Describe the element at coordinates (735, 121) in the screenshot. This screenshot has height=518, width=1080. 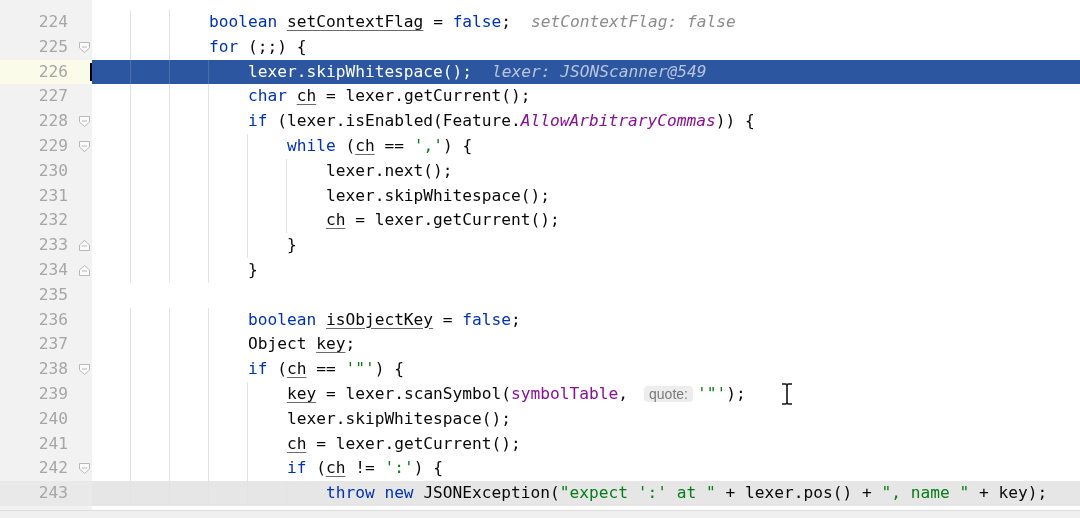
I see `code-token: )) {` at that location.